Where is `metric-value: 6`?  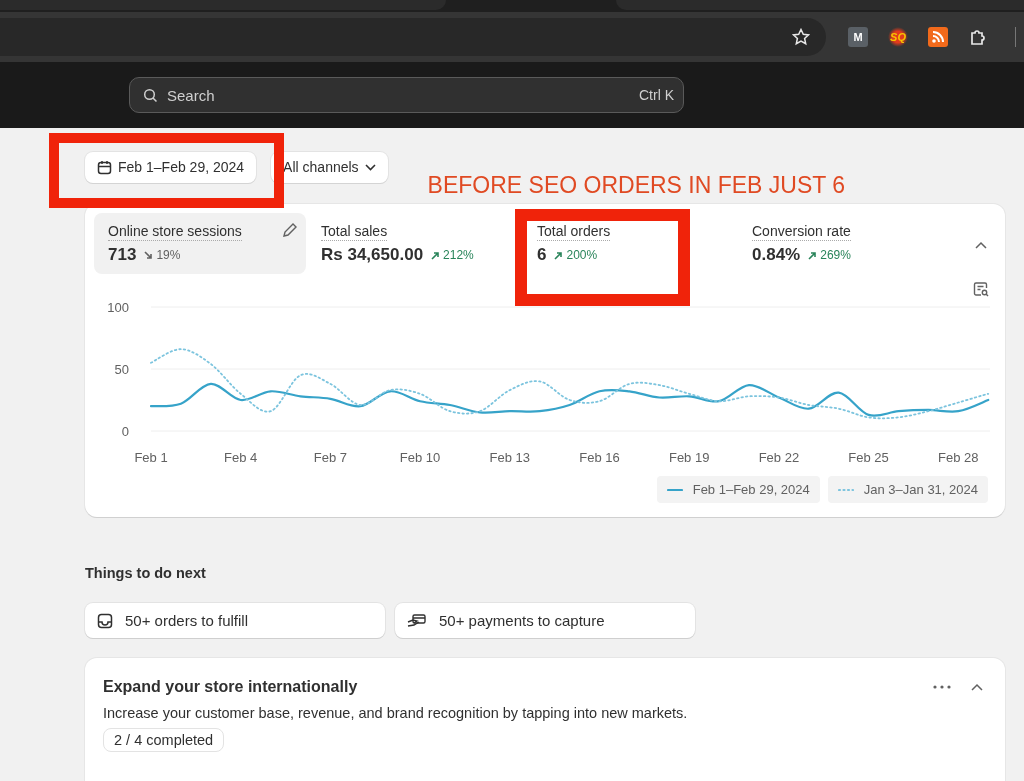 metric-value: 6 is located at coordinates (542, 255).